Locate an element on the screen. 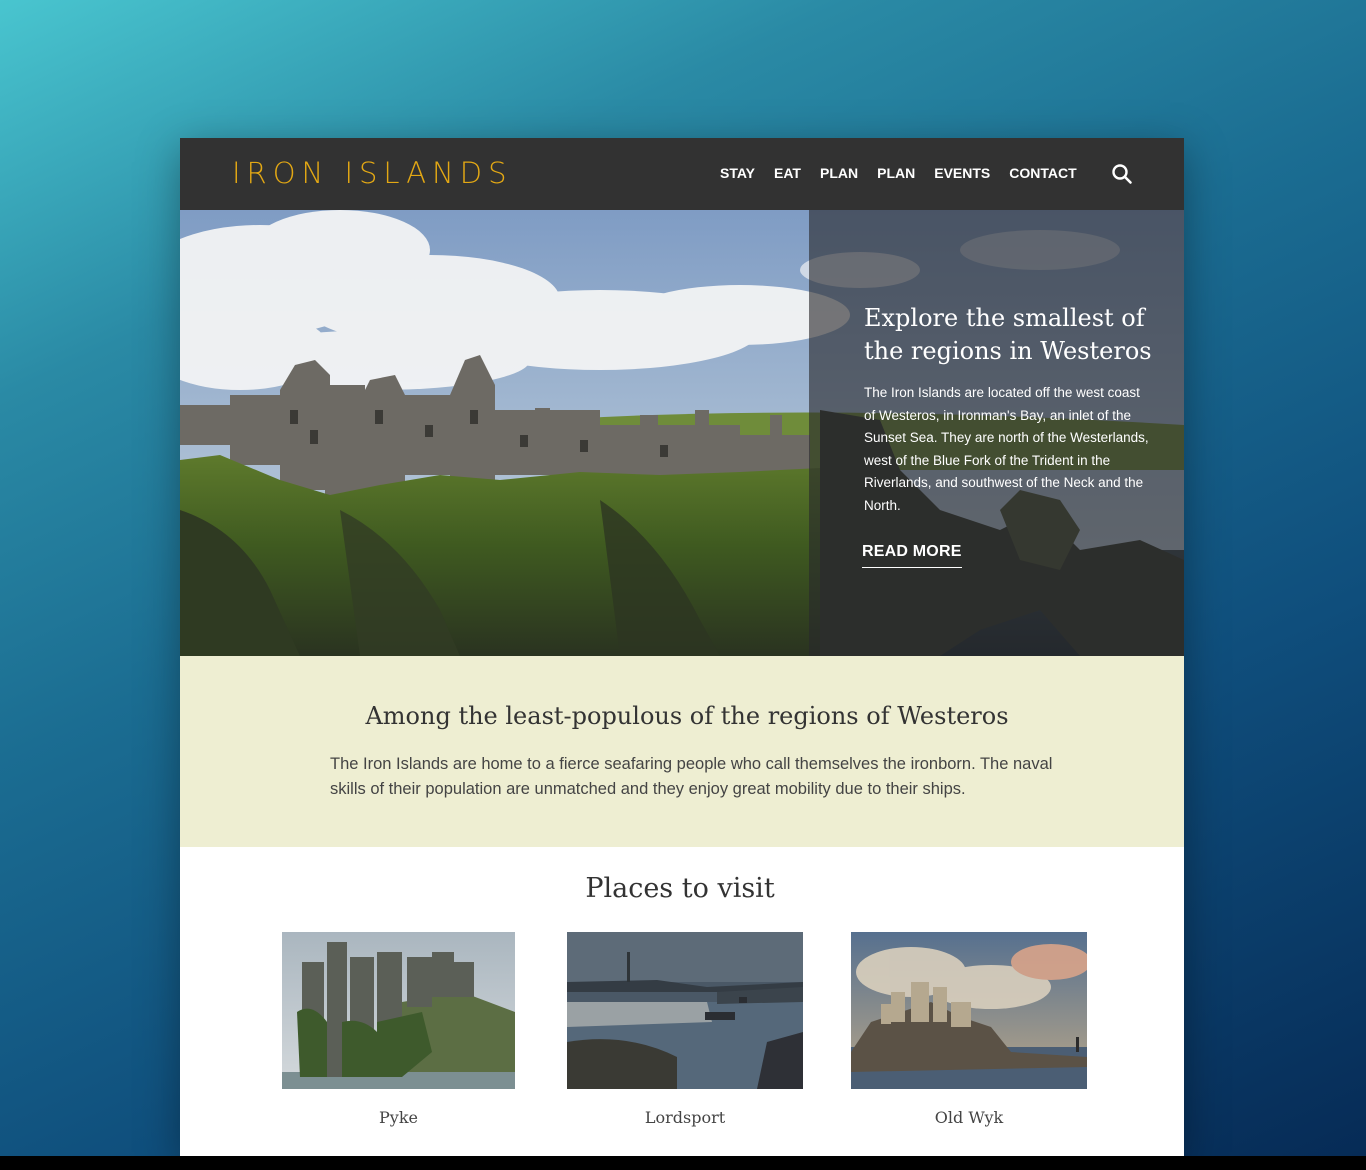 This screenshot has height=1170, width=1366. place-name: Lordsport is located at coordinates (685, 1117).